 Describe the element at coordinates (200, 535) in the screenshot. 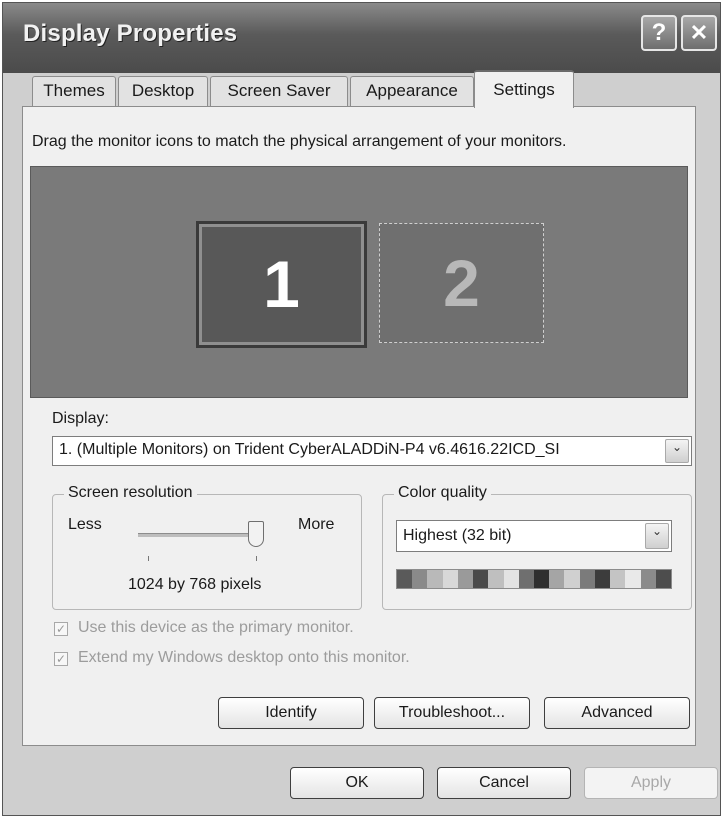

I see `resolution-slider-track` at that location.